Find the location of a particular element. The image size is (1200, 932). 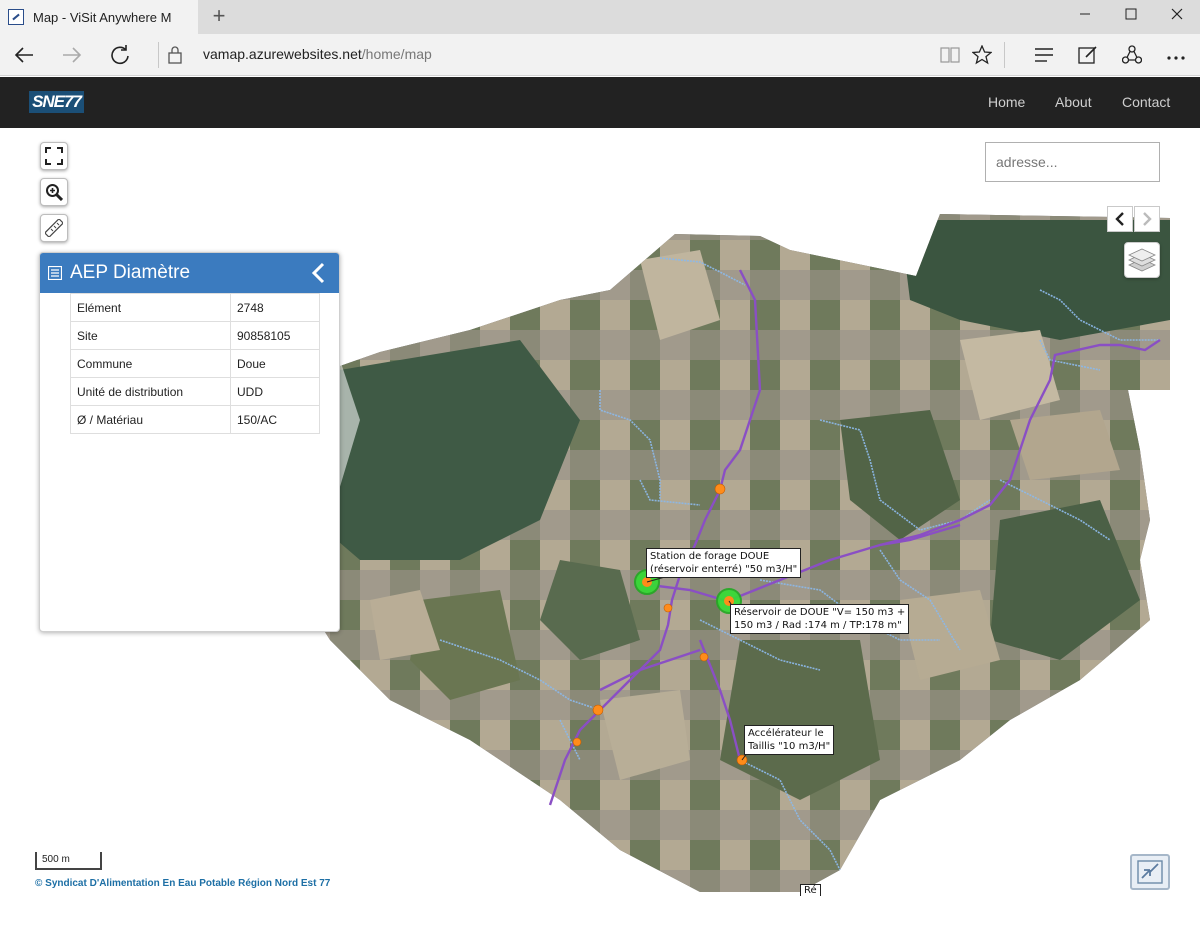

measure-button is located at coordinates (54, 228).